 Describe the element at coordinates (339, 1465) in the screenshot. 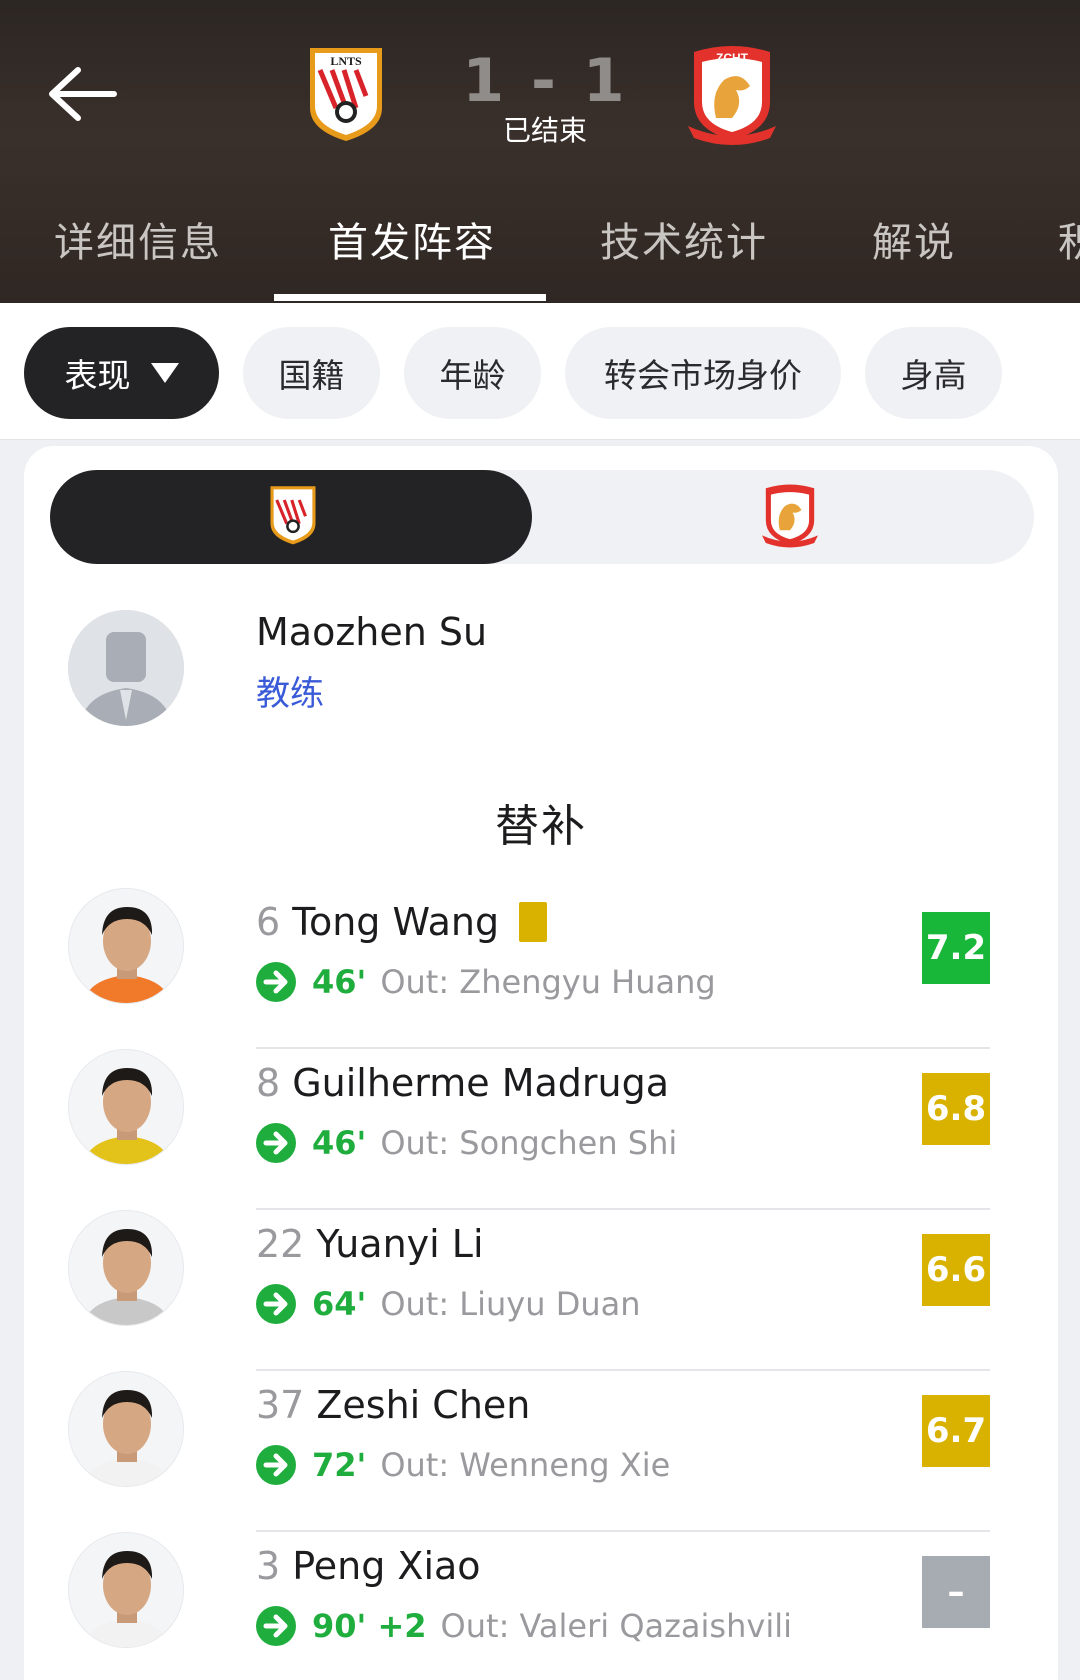

I see `sub-minute: 72'` at that location.